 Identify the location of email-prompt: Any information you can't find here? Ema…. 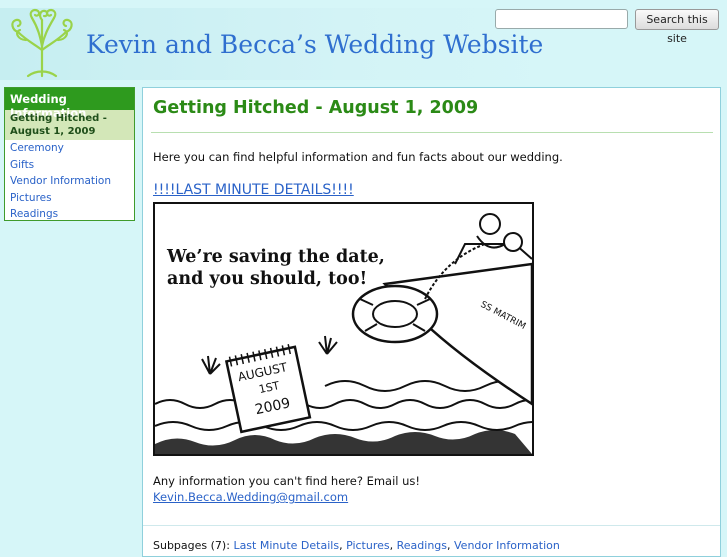
(287, 481).